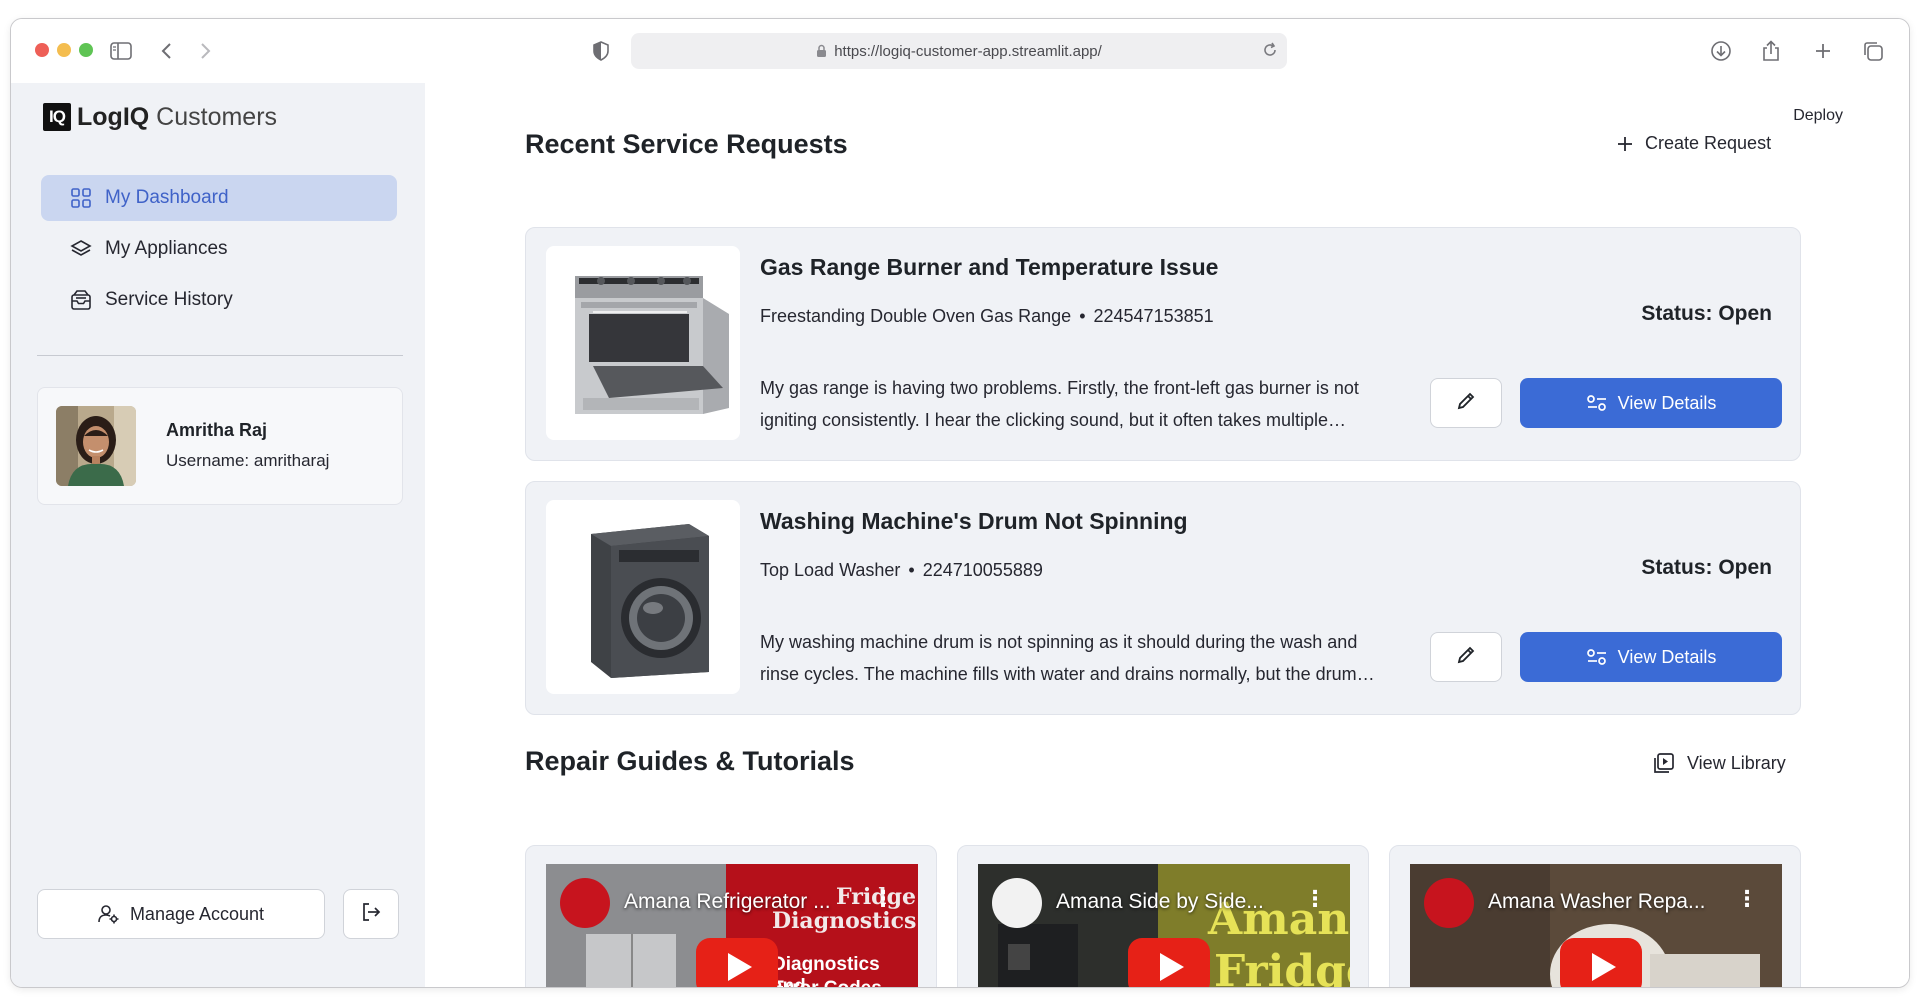 Image resolution: width=1920 pixels, height=1006 pixels. Describe the element at coordinates (989, 267) in the screenshot. I see `request-title: Gas Range Burner and Temperature Issue` at that location.